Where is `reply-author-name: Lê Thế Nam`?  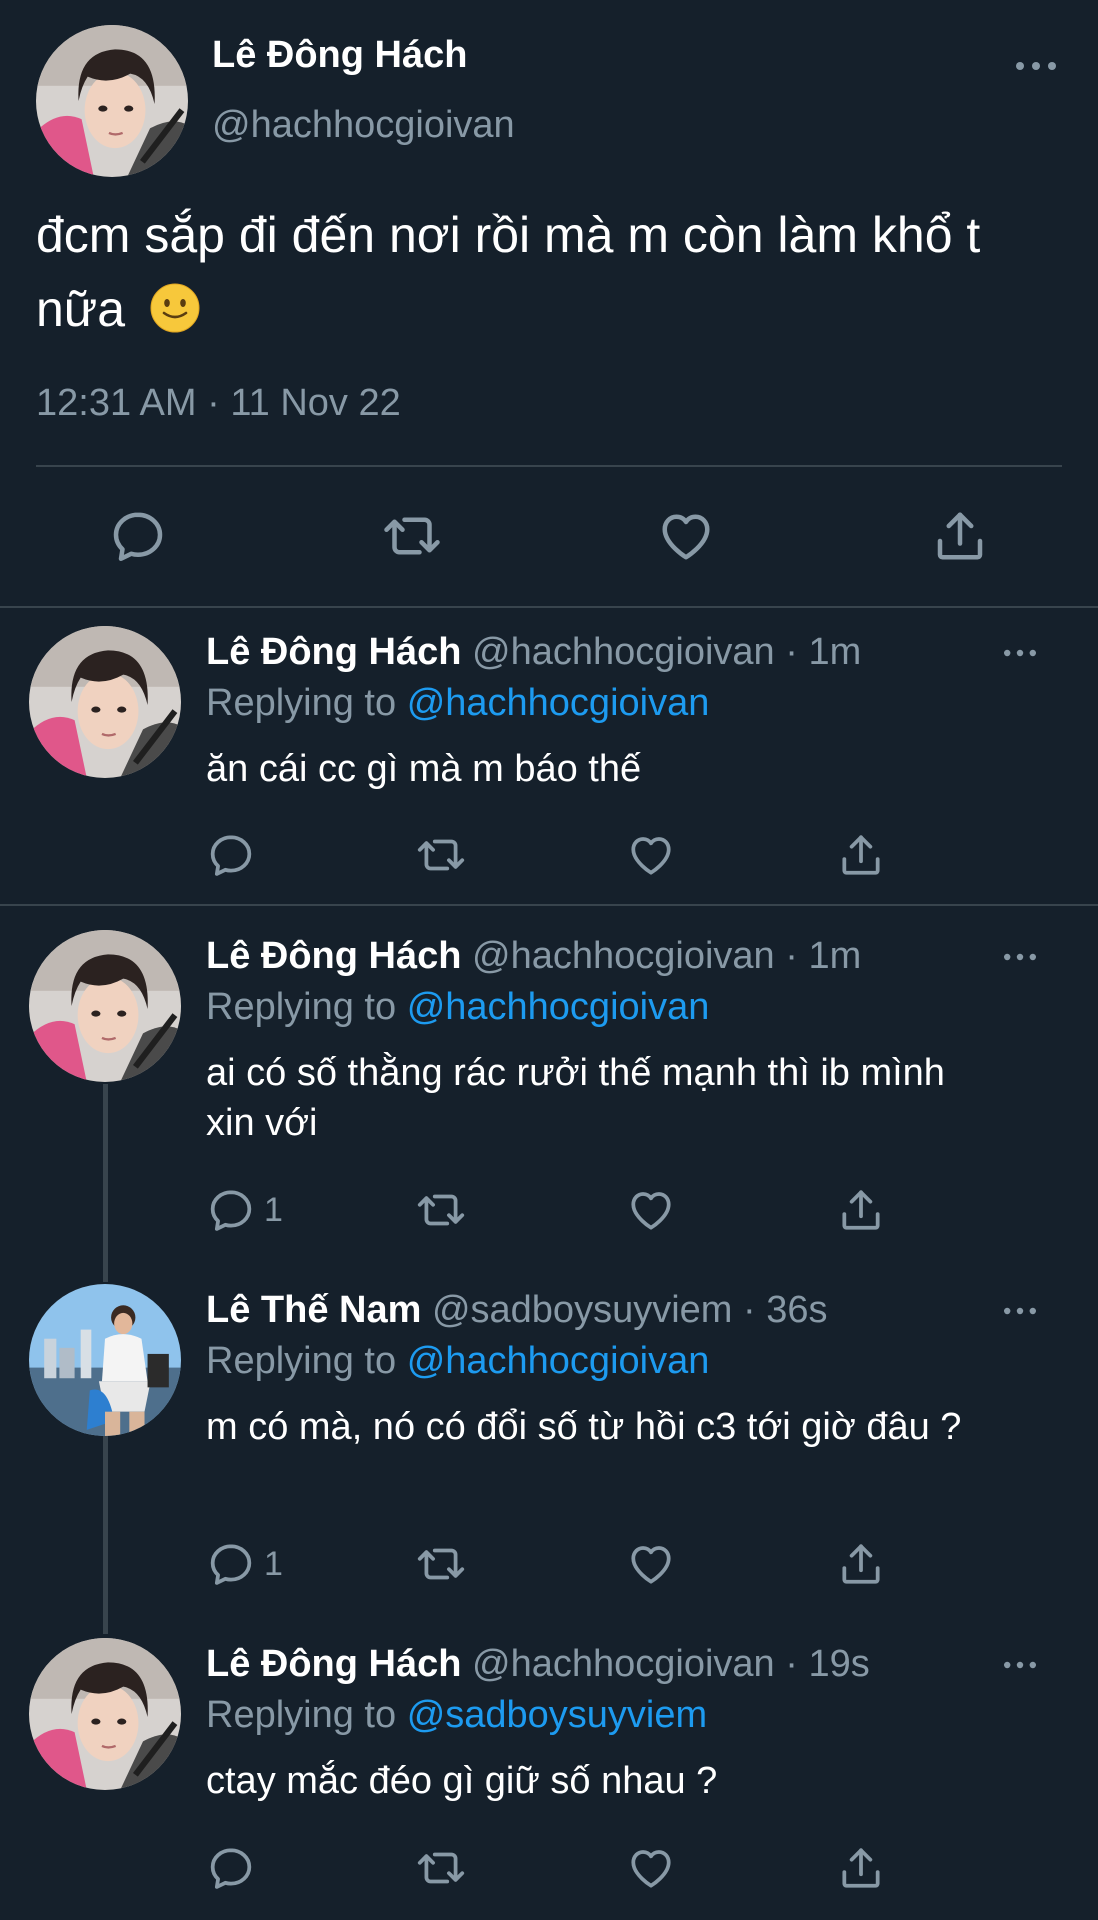 reply-author-name: Lê Thế Nam is located at coordinates (313, 1310).